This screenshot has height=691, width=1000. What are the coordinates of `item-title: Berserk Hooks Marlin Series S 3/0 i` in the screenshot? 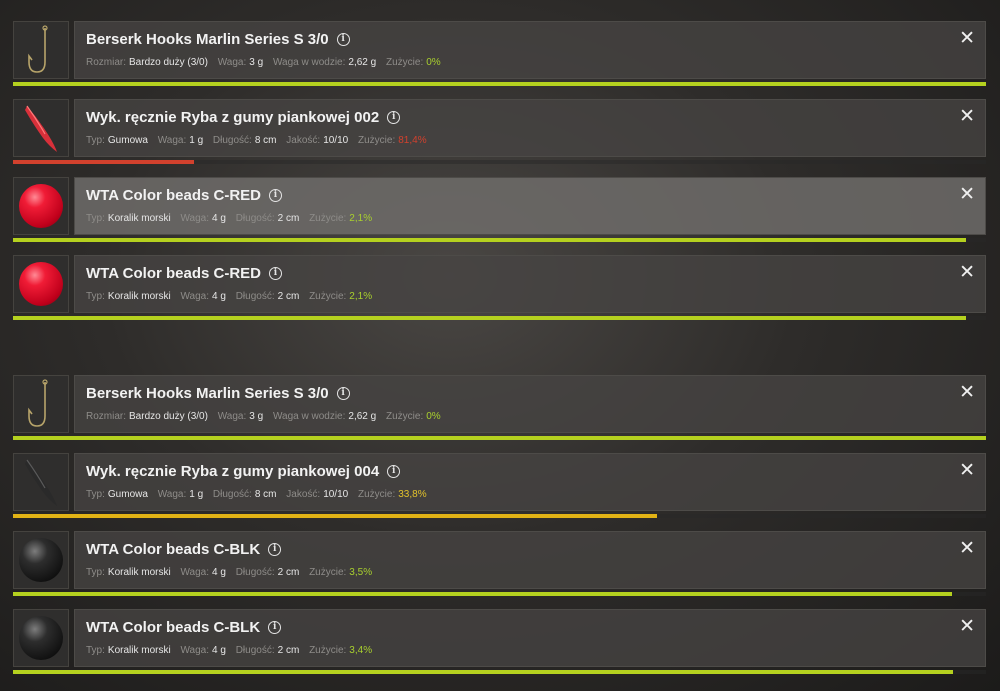 It's located at (218, 39).